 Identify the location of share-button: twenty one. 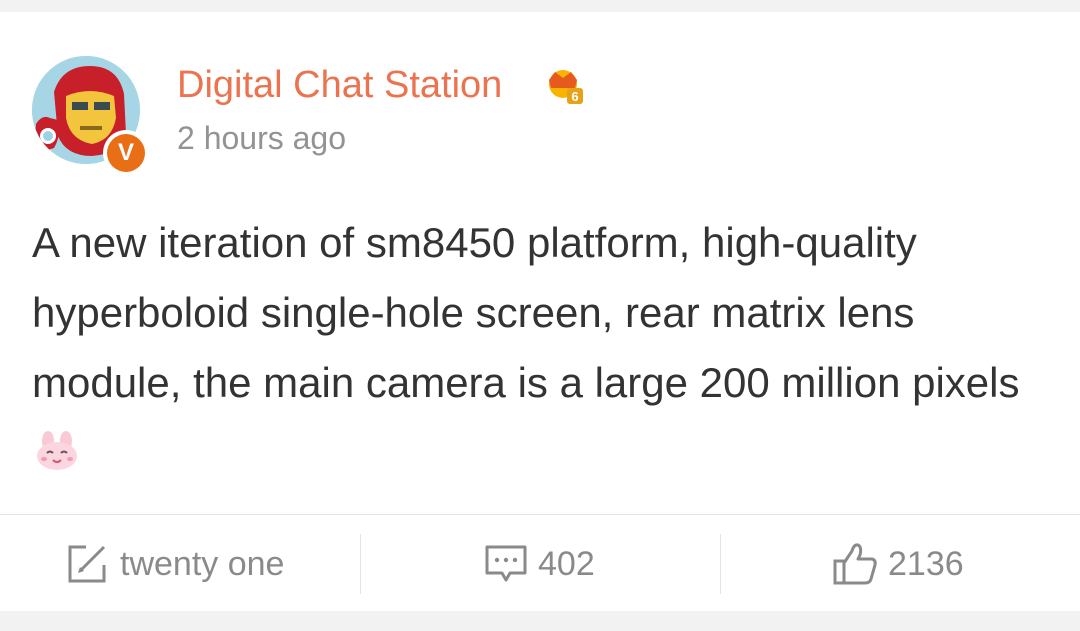
(174, 564).